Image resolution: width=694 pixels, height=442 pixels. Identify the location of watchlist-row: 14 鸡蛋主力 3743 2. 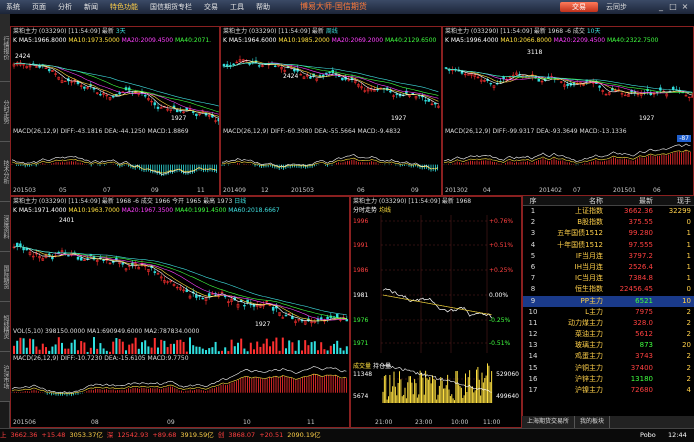
(608, 356).